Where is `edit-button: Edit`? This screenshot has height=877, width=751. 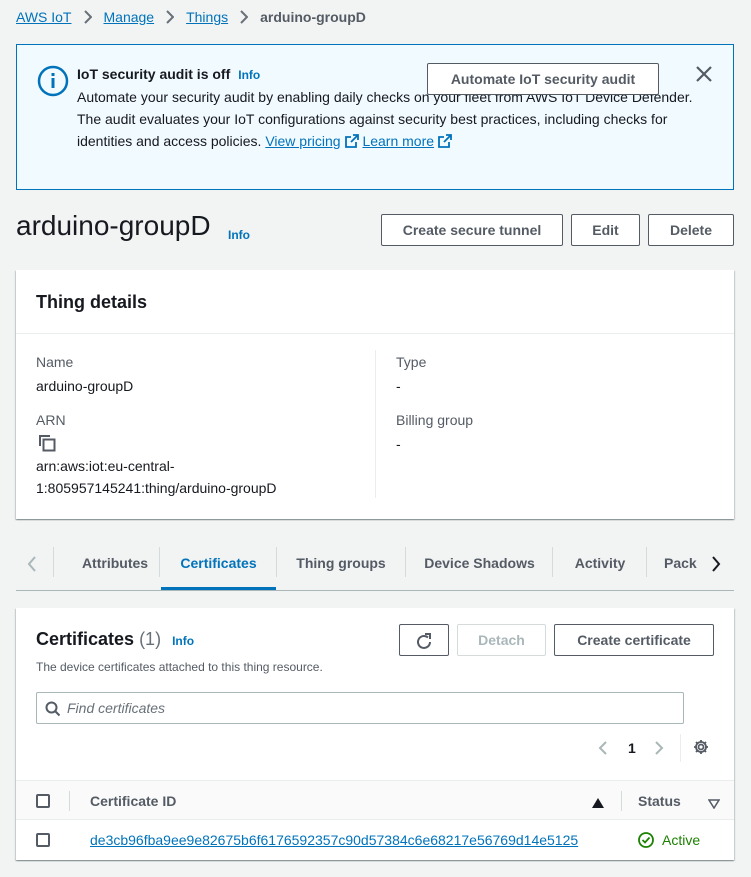 edit-button: Edit is located at coordinates (605, 230).